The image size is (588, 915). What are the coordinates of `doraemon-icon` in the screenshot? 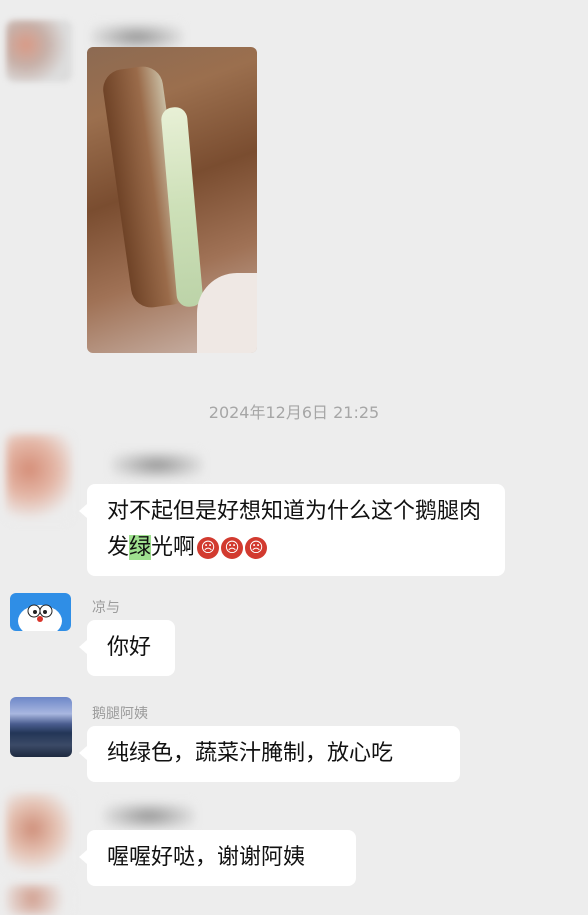 It's located at (40, 617).